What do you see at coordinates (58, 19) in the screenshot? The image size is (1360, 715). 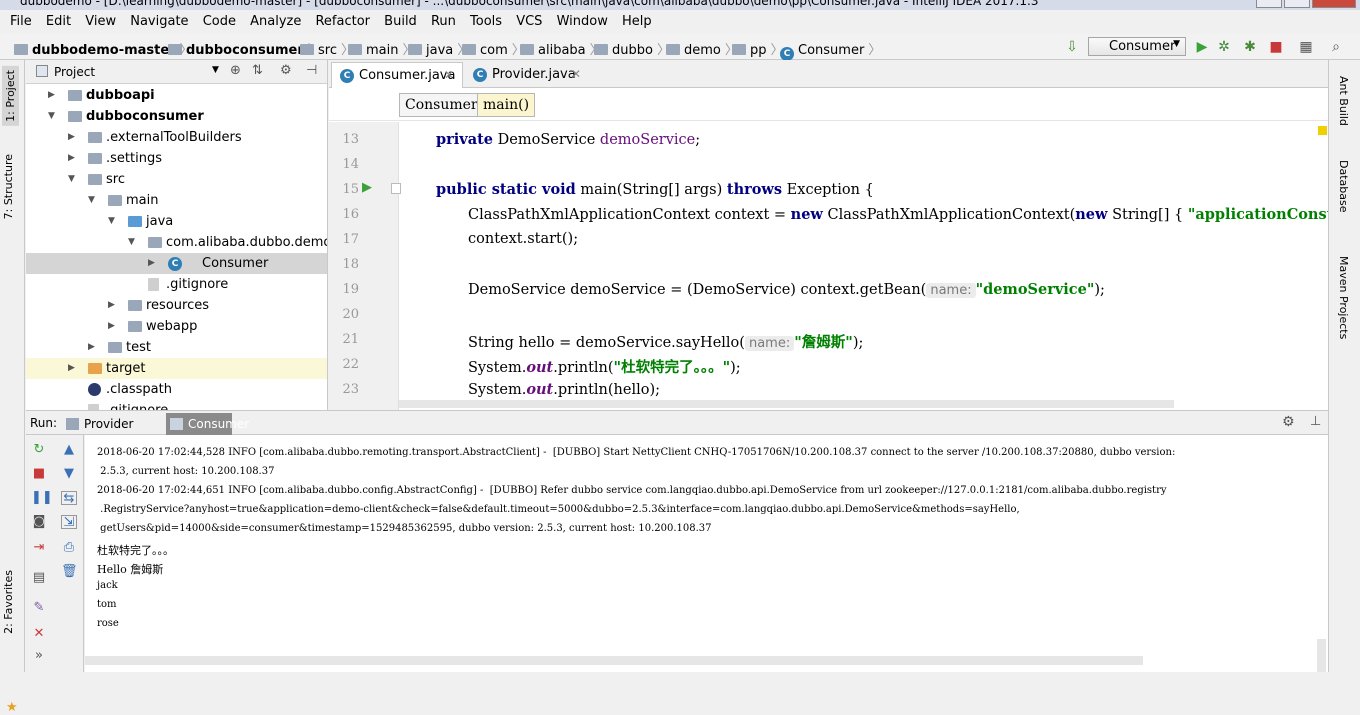 I see `menu-edit: Edit` at bounding box center [58, 19].